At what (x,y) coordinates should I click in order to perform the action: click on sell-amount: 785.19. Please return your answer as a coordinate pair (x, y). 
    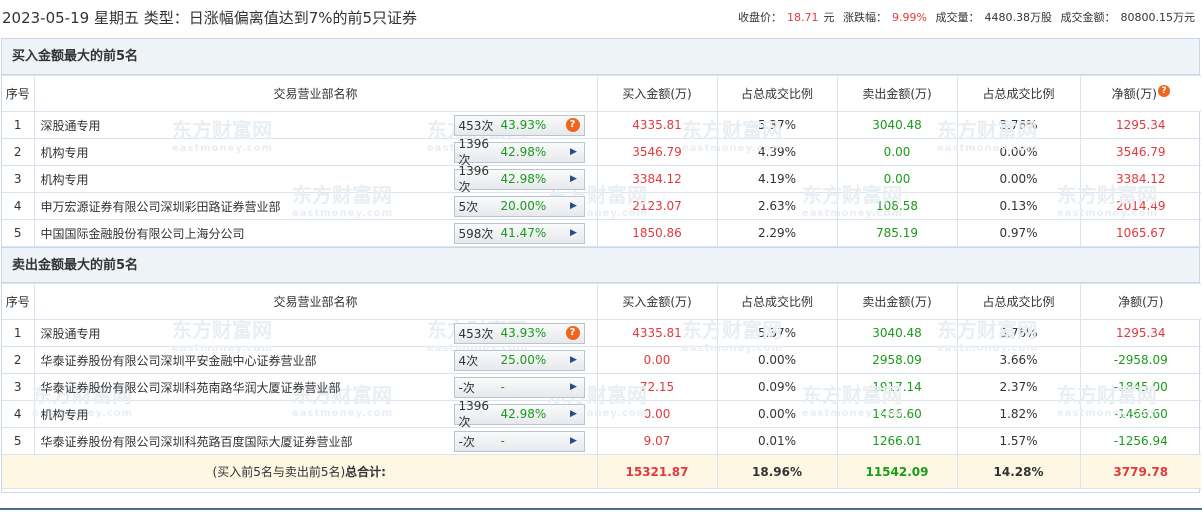
    Looking at the image, I should click on (897, 233).